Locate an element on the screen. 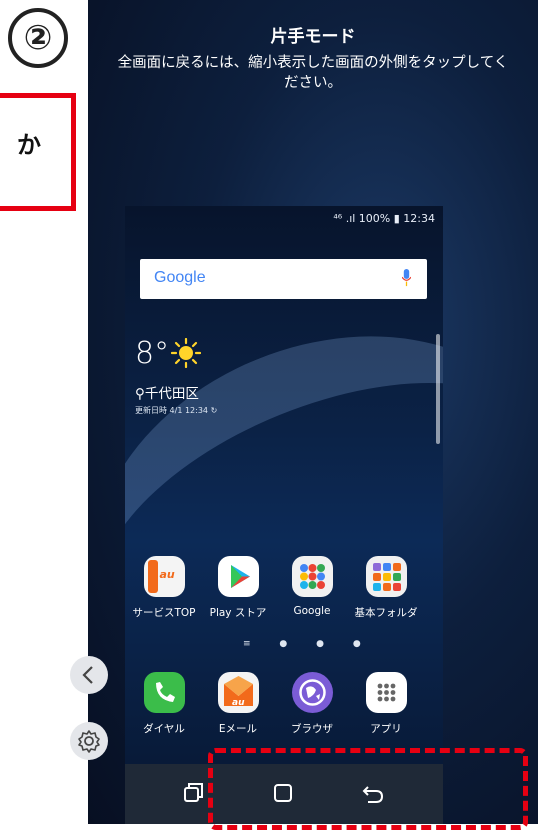  description-line-2: ださい。 is located at coordinates (313, 83).